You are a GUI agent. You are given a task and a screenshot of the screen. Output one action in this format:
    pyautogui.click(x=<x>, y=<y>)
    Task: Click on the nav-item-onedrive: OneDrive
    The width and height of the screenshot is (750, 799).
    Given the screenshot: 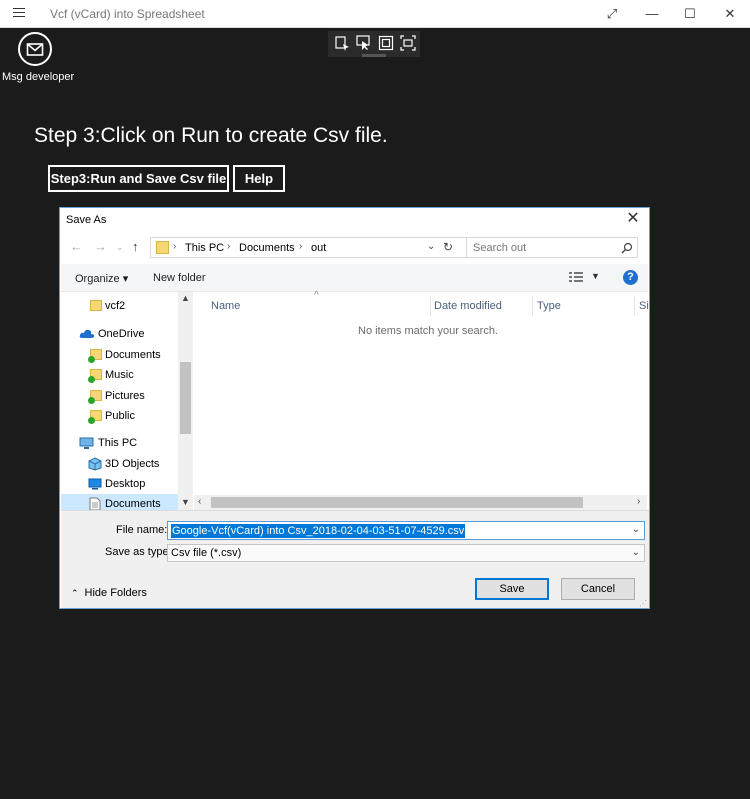 What is the action you would take?
    pyautogui.click(x=120, y=334)
    